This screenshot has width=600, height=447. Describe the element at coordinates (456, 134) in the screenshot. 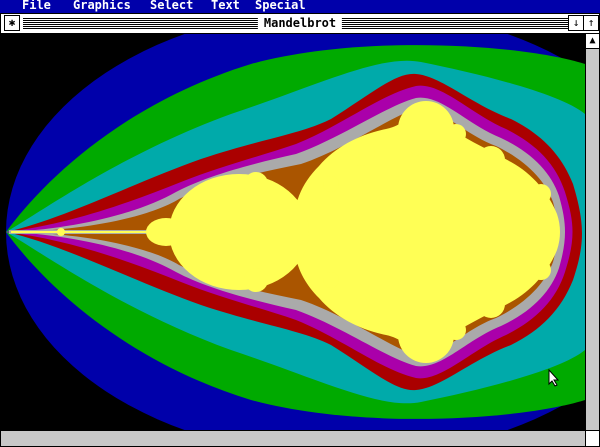

I see `bud-c9` at that location.